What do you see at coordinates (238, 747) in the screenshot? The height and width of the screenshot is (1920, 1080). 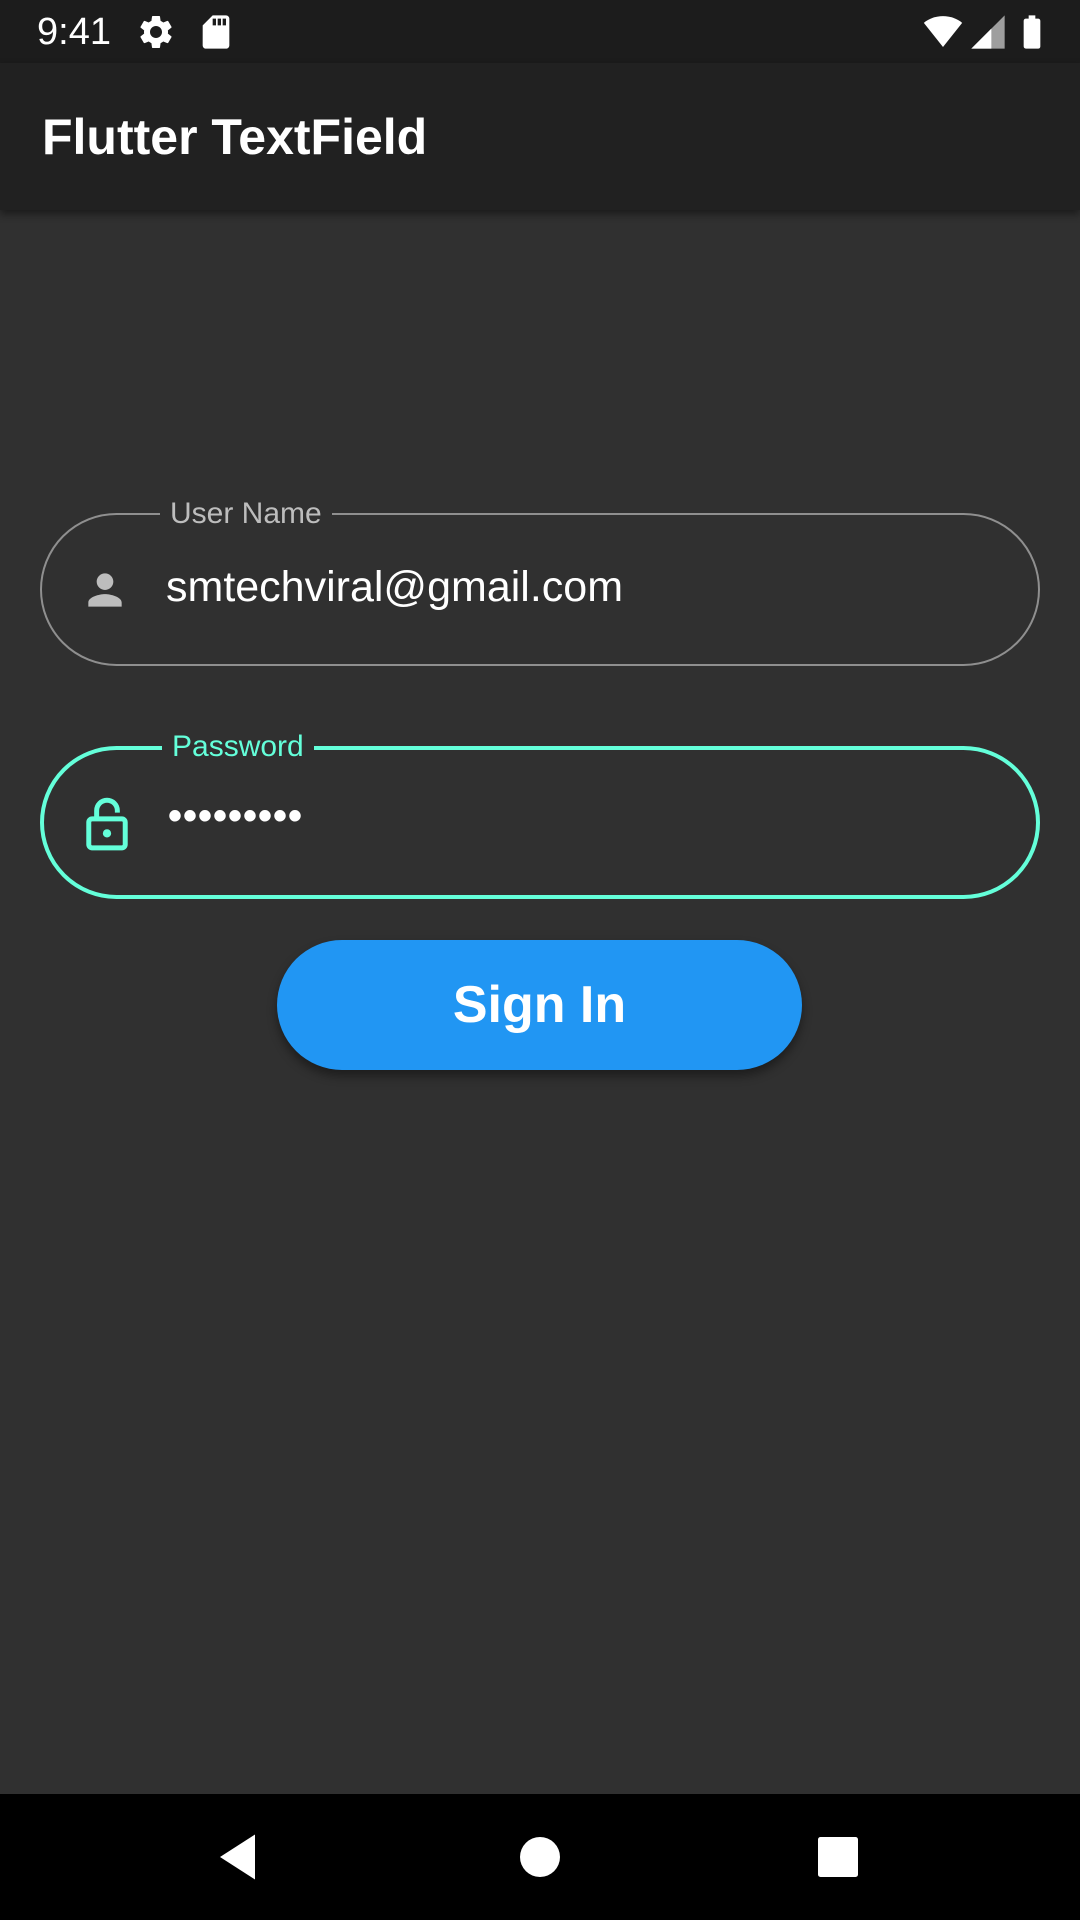 I see `password-label: Password` at bounding box center [238, 747].